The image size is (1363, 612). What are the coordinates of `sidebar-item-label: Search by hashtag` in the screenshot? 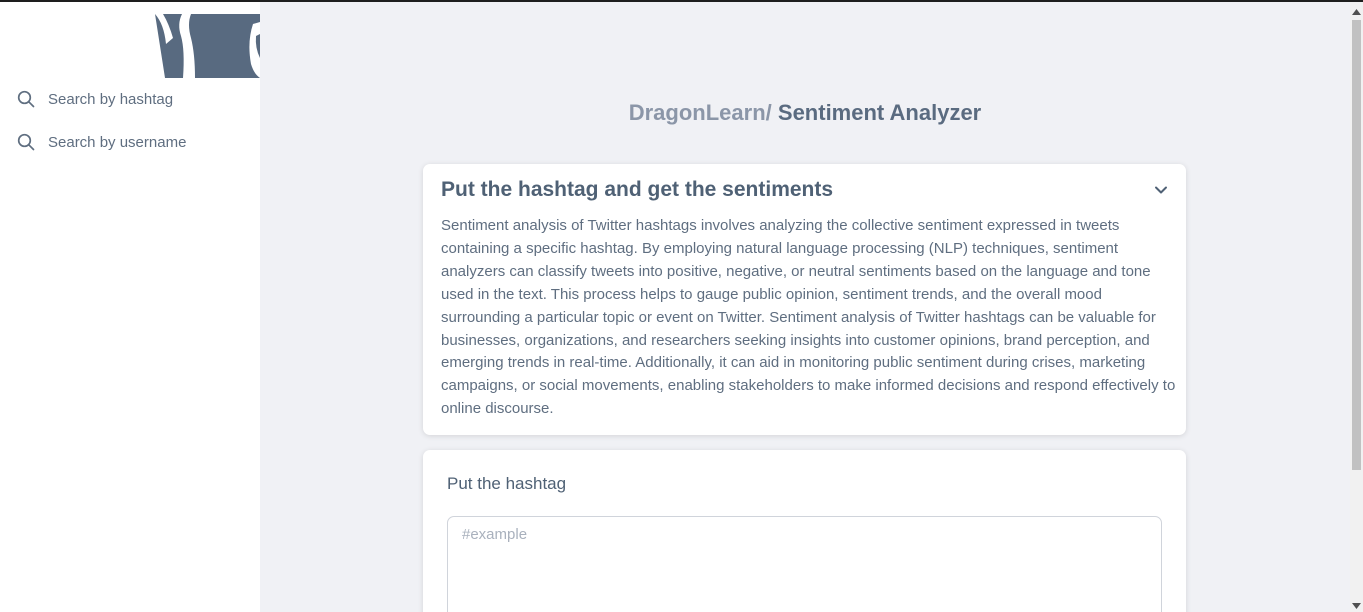 It's located at (111, 99).